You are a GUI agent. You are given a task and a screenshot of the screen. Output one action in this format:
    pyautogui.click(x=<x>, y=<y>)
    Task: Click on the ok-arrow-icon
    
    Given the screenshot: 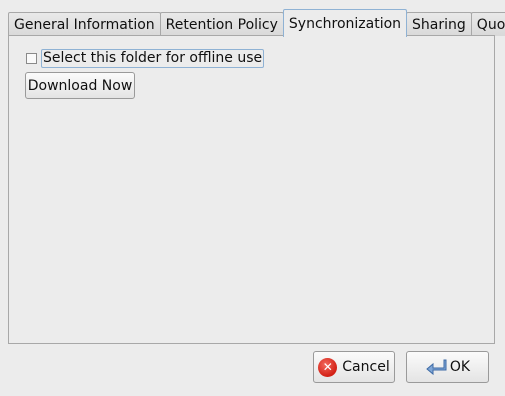 What is the action you would take?
    pyautogui.click(x=436, y=367)
    